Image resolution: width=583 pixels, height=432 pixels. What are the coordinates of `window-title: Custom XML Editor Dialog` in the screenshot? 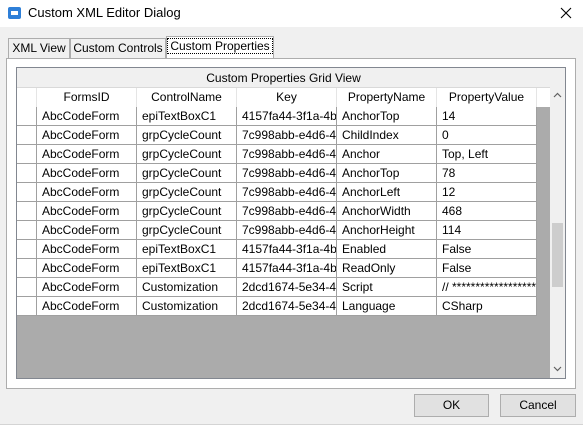 It's located at (104, 12).